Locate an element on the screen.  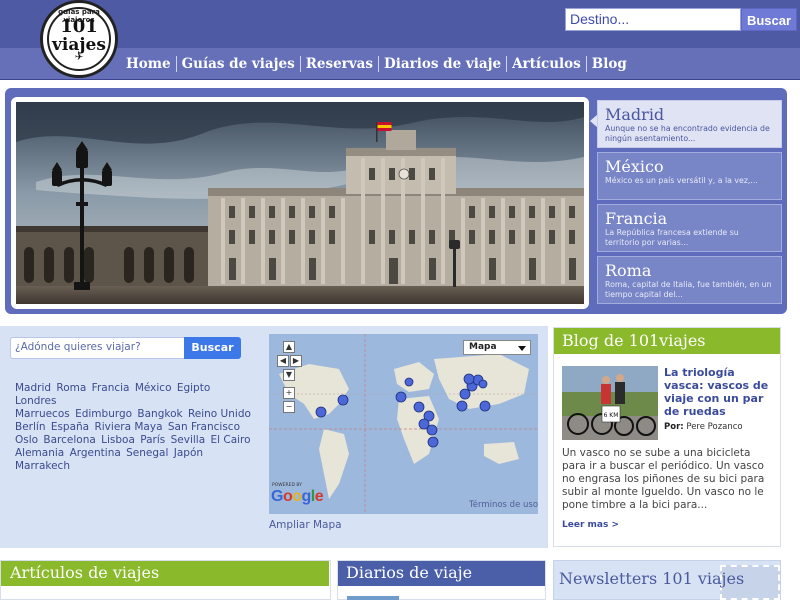
destination-link: Japón is located at coordinates (188, 453).